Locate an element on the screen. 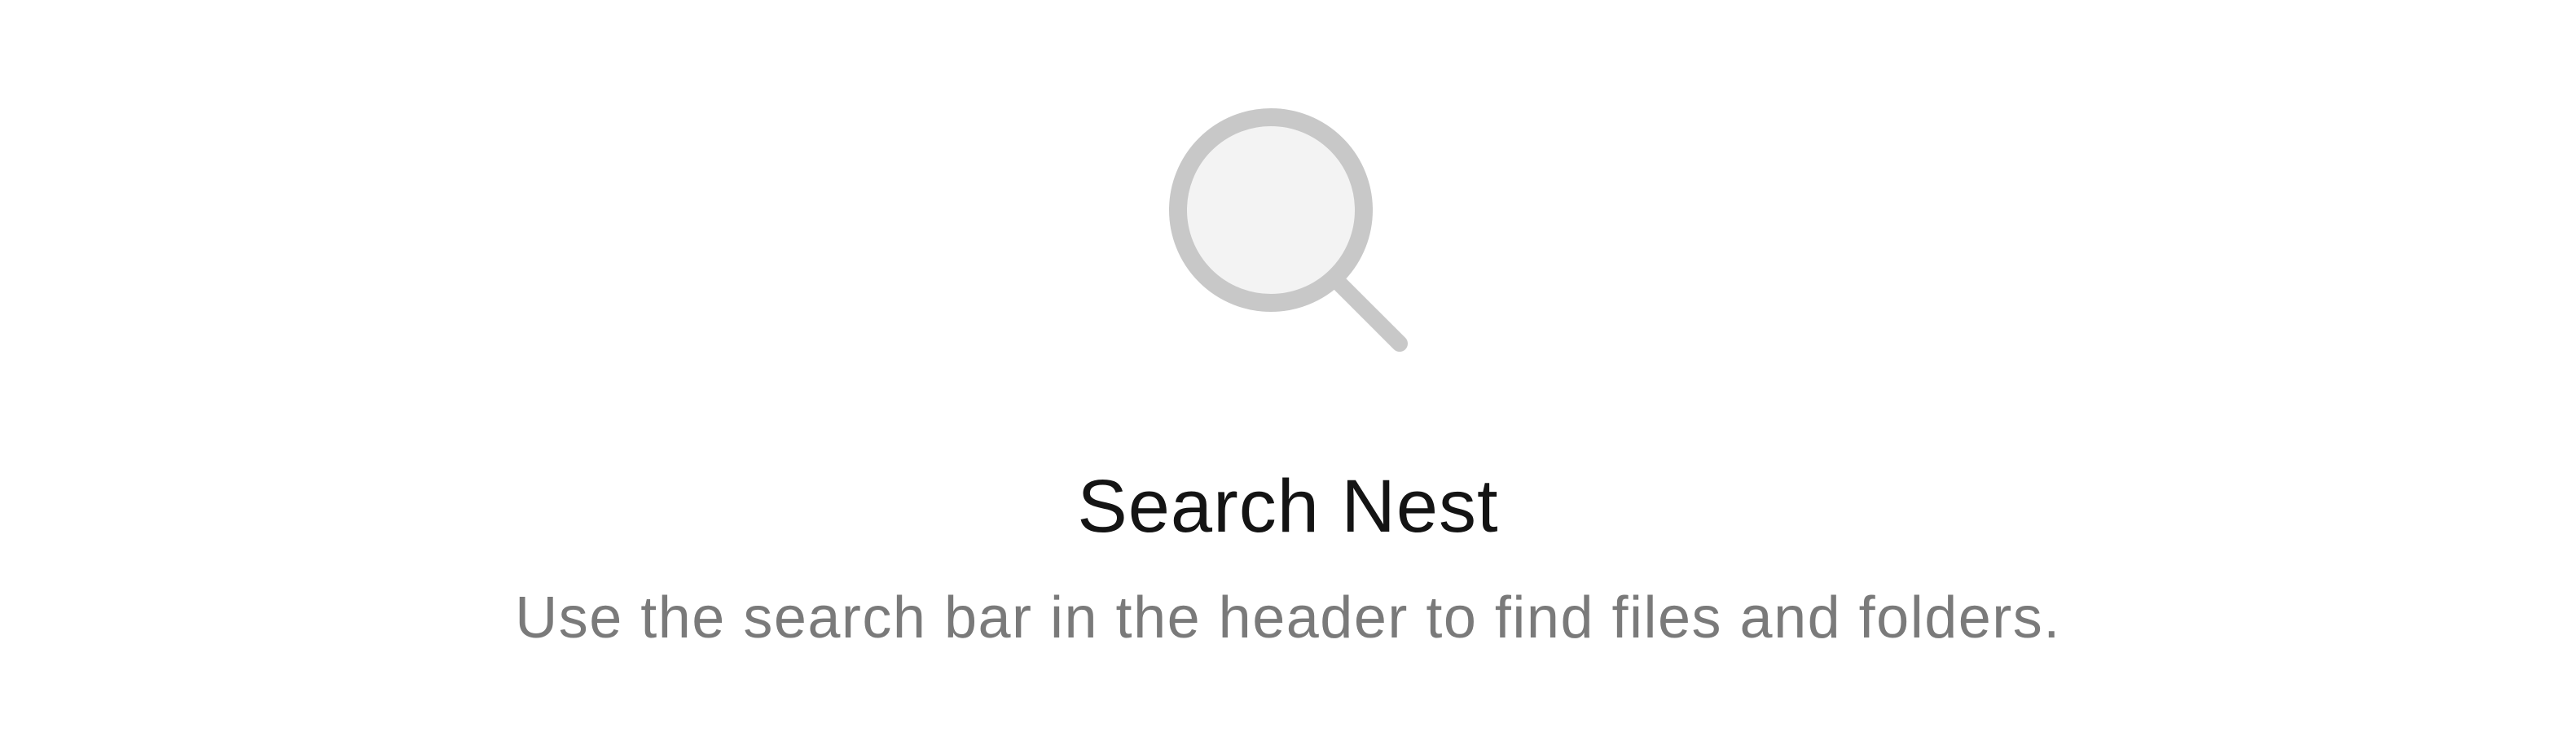 The height and width of the screenshot is (736, 2576). magnifier-lens is located at coordinates (1271, 210).